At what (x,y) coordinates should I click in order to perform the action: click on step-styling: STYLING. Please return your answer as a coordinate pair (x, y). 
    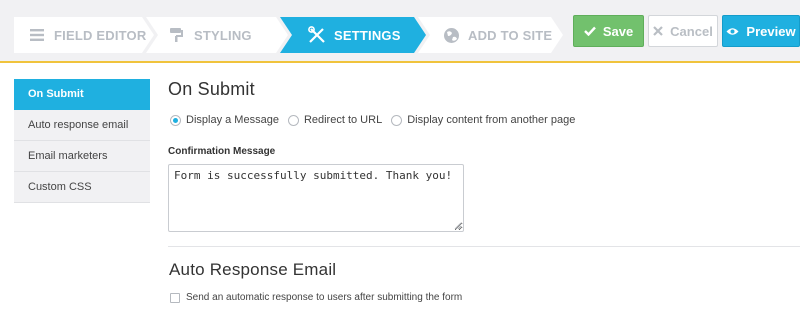
    Looking at the image, I should click on (217, 35).